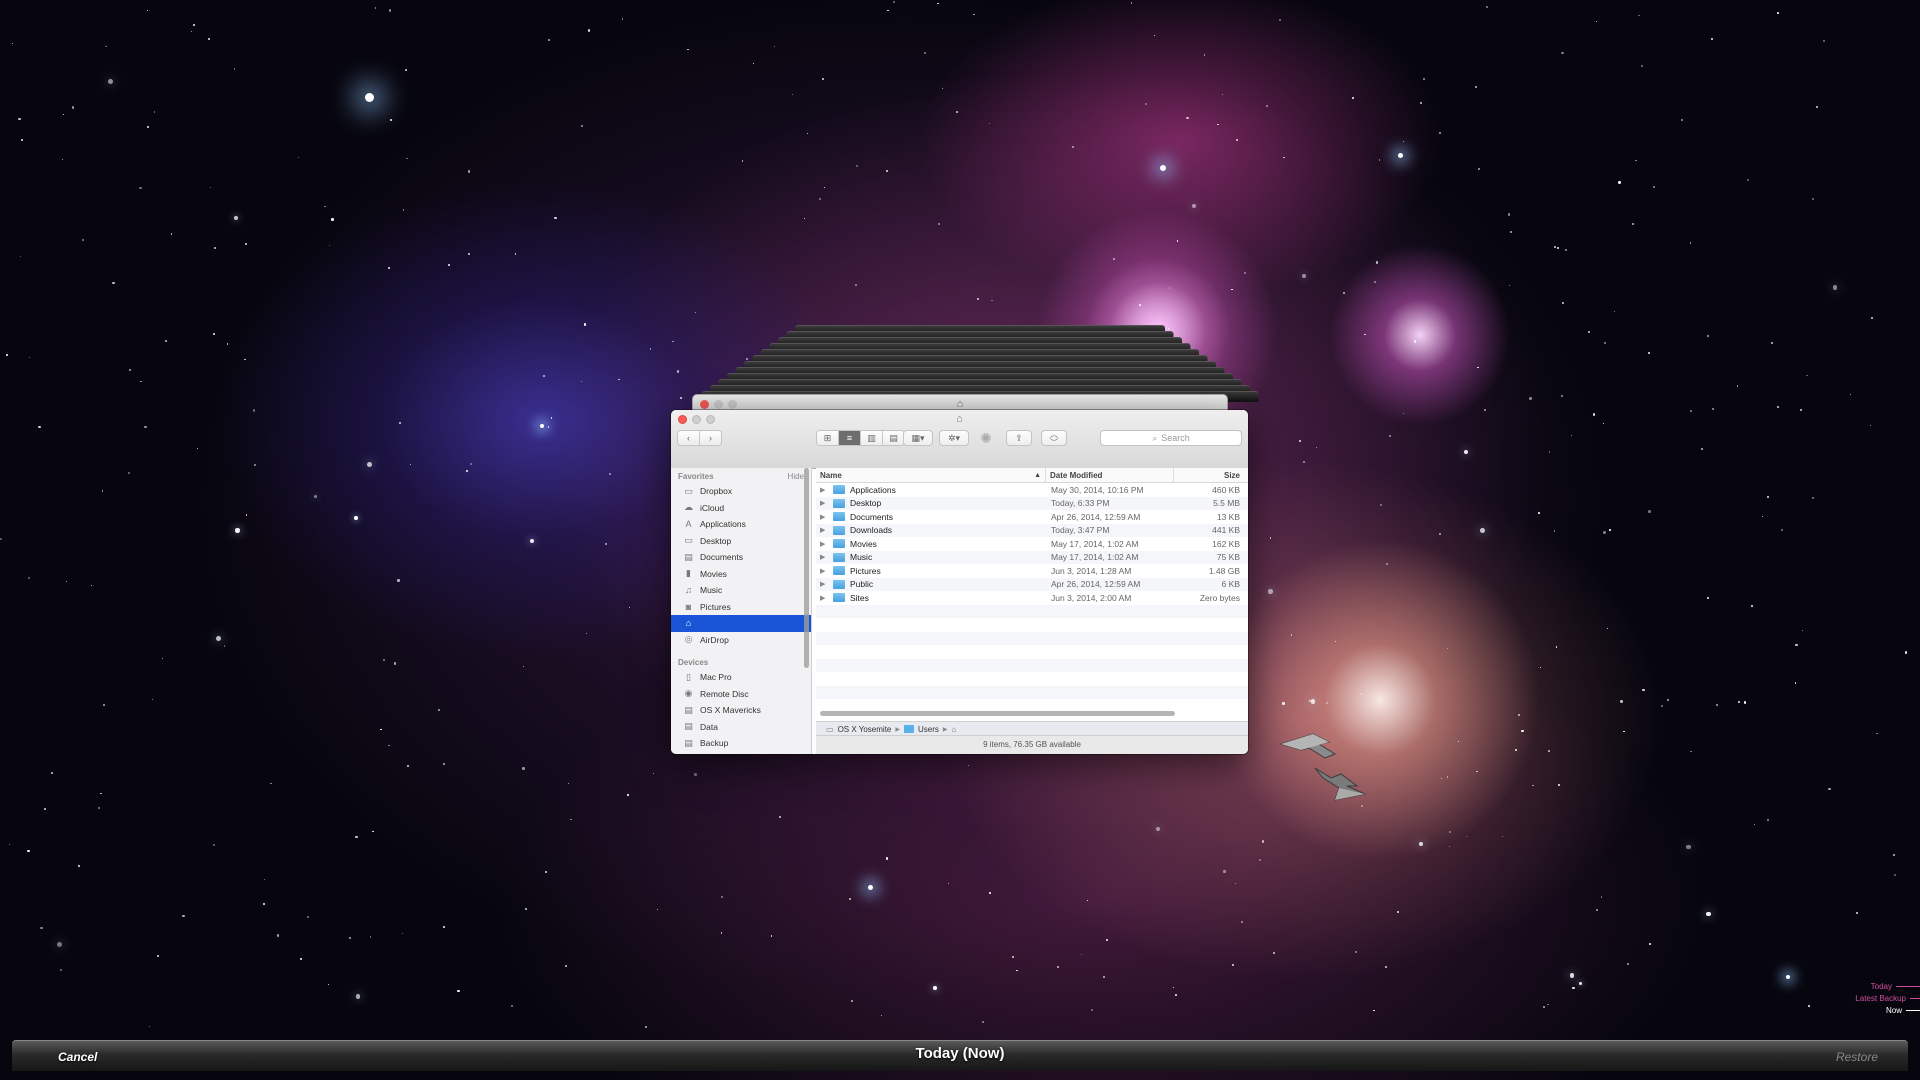  What do you see at coordinates (1340, 784) in the screenshot?
I see `navigate-forward-arrow` at bounding box center [1340, 784].